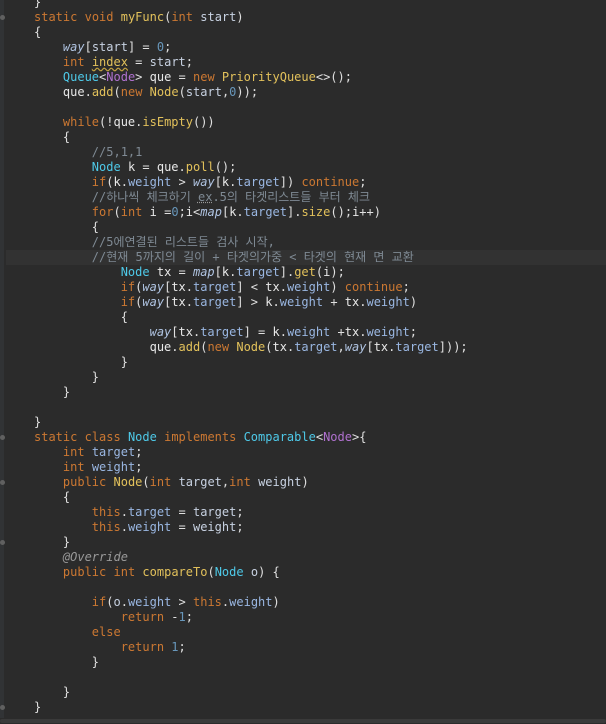  What do you see at coordinates (109, 47) in the screenshot?
I see `code-token: start` at bounding box center [109, 47].